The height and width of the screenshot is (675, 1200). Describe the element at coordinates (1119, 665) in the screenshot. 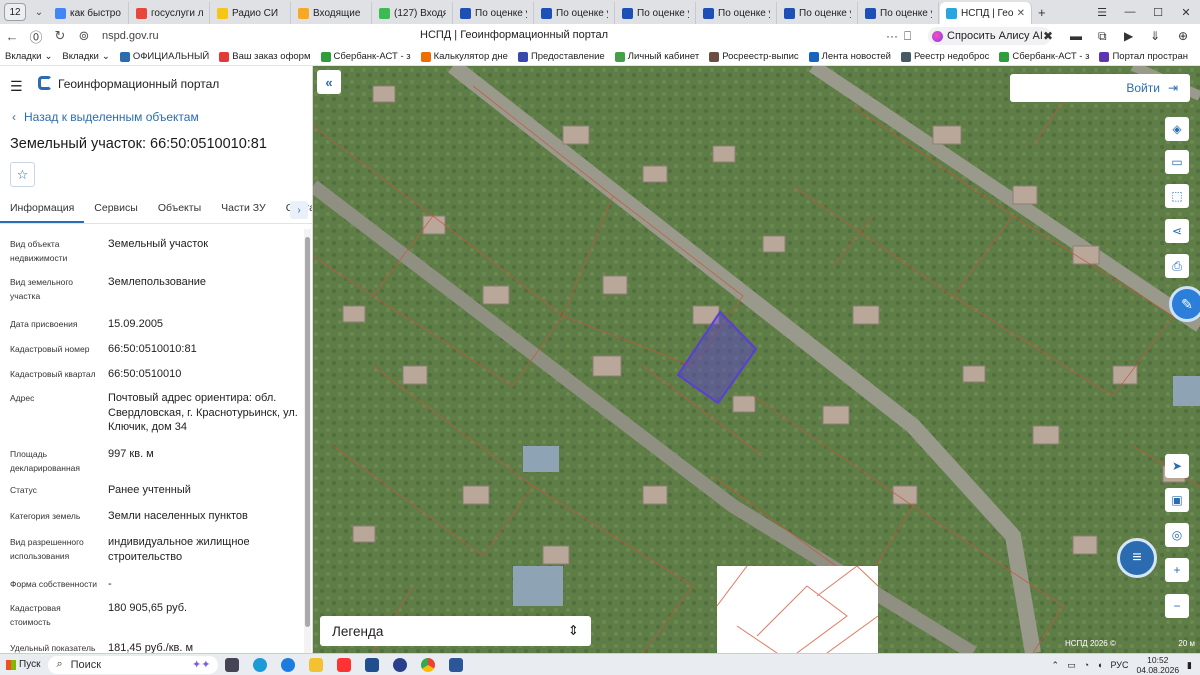

I see `language-indicator: РУС` at that location.